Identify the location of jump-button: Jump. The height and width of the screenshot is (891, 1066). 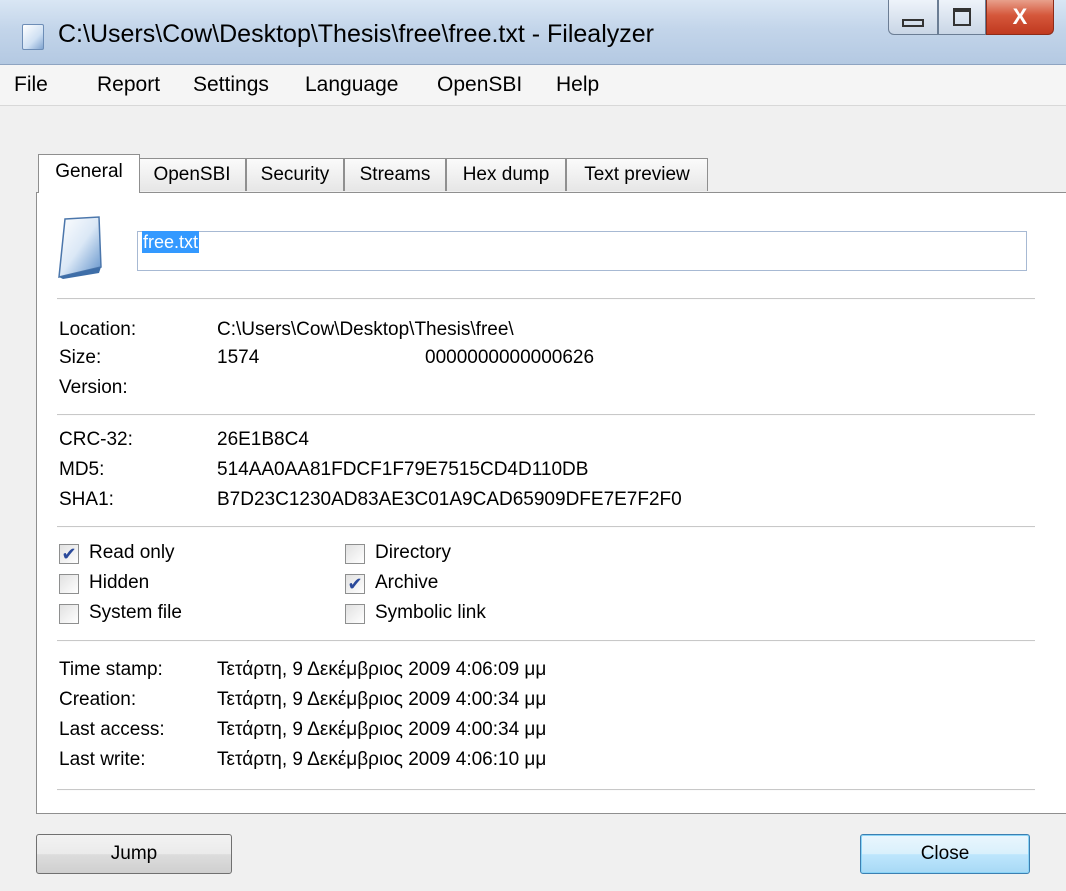
(134, 854).